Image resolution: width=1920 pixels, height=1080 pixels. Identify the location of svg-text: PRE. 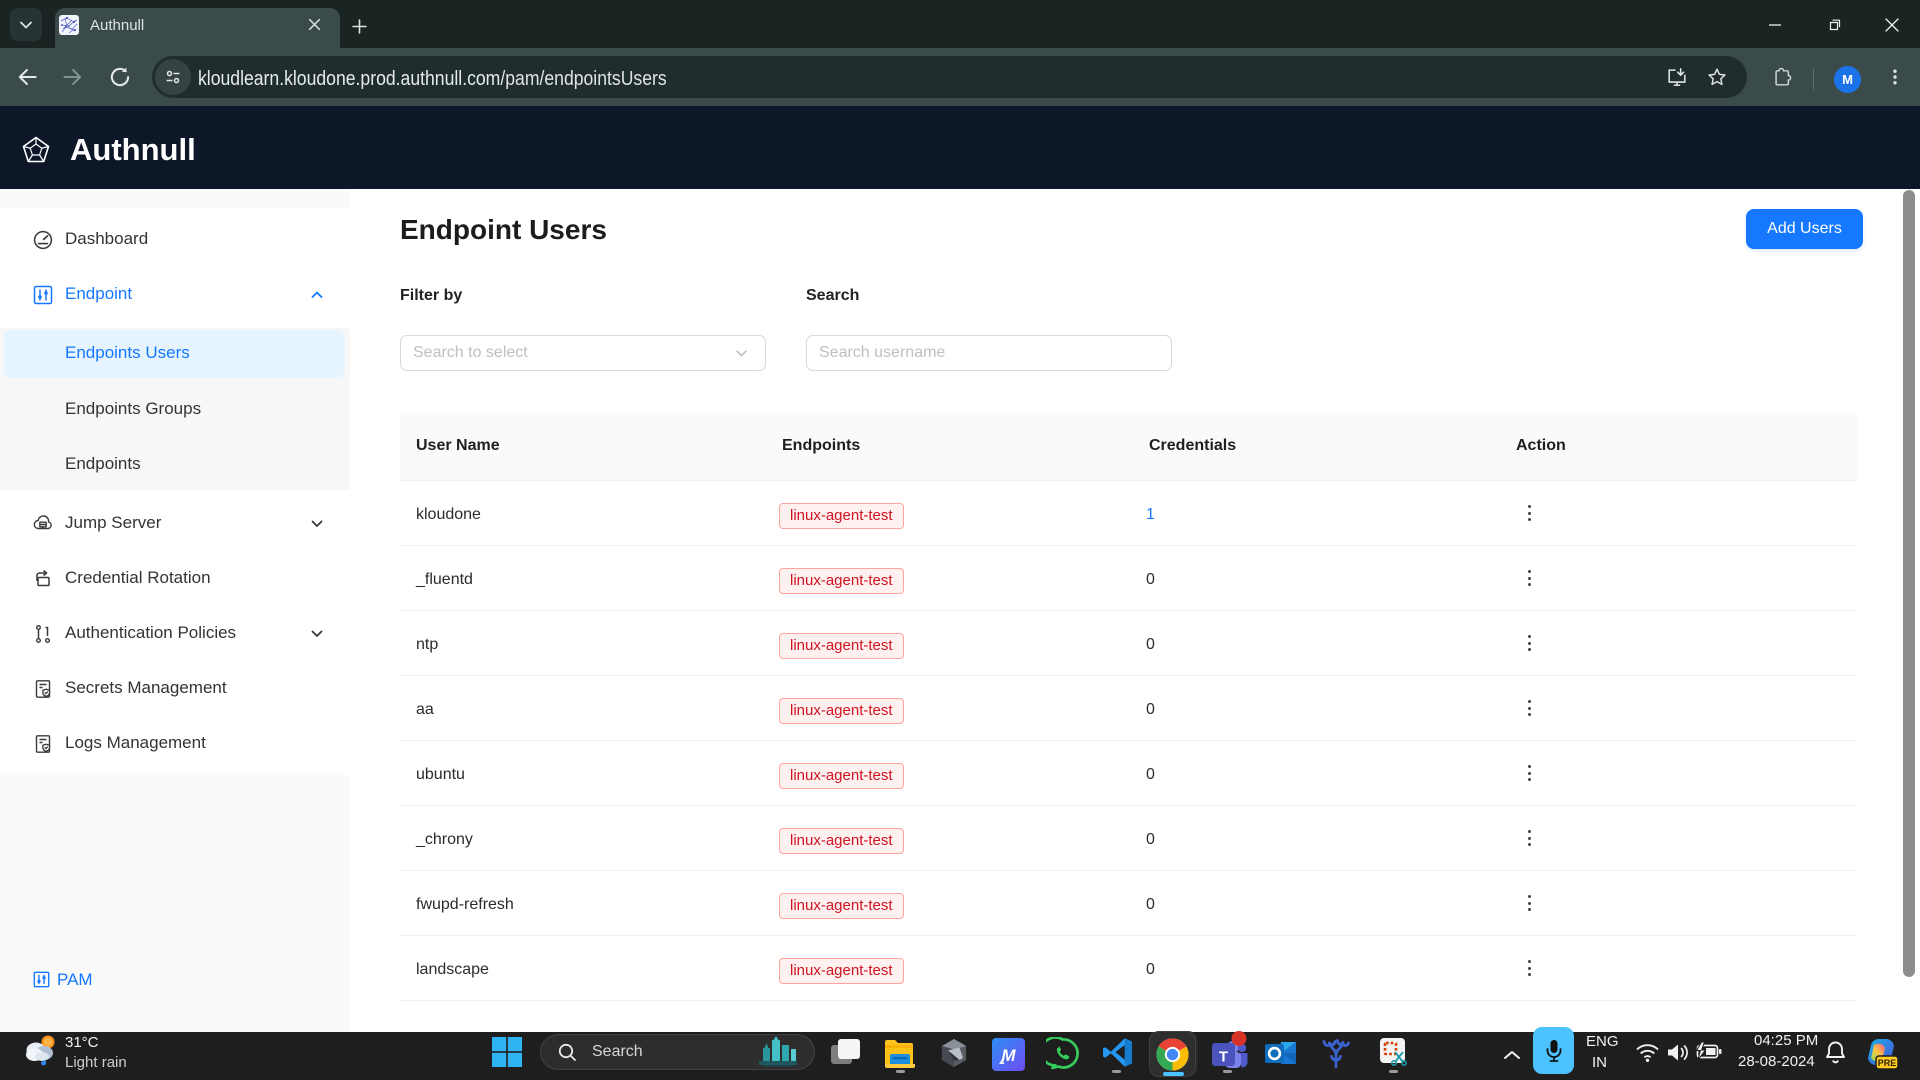
(1887, 1063).